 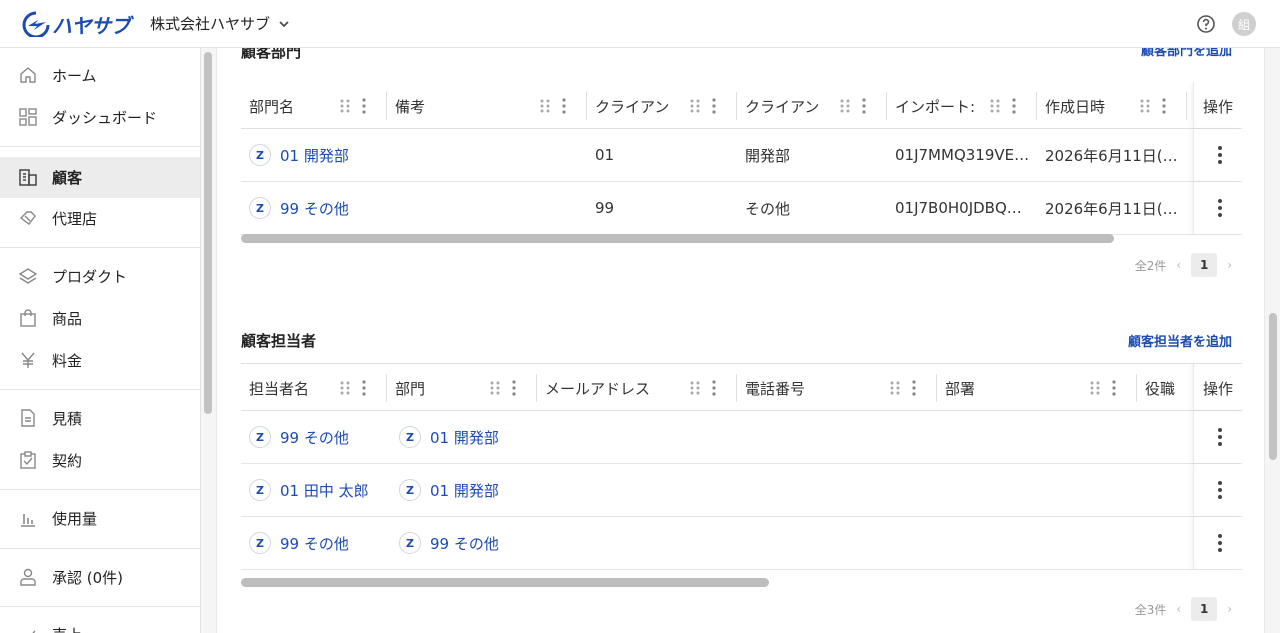 I want to click on table-row: Z 99 その他 Z 01 開発部, so click(x=741, y=437).